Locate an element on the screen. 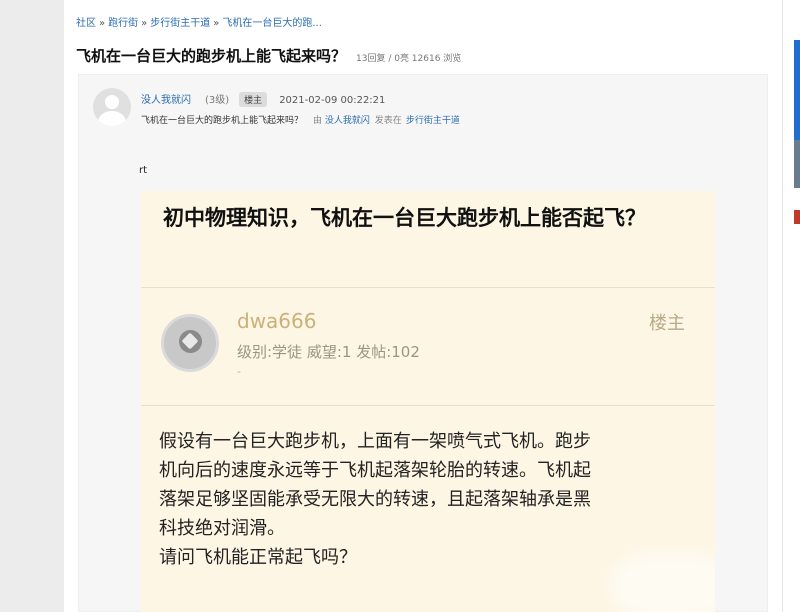 The width and height of the screenshot is (800, 612). embedded-dash: - is located at coordinates (239, 371).